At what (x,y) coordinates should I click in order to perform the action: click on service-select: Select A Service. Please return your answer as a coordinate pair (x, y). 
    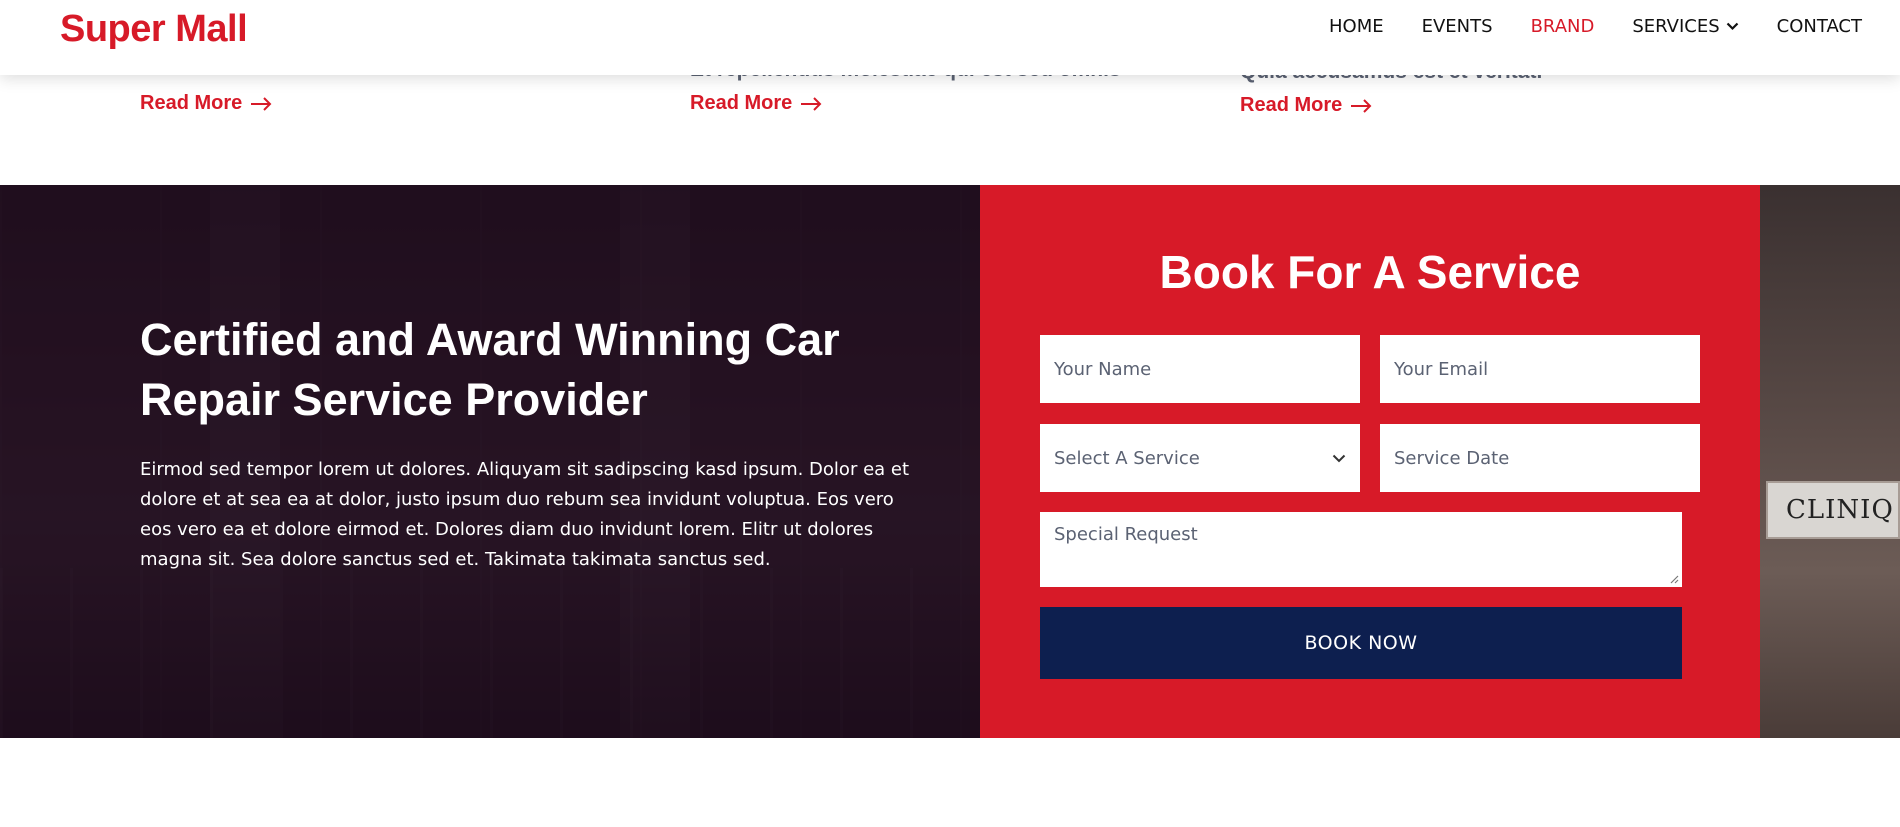
    Looking at the image, I should click on (1200, 458).